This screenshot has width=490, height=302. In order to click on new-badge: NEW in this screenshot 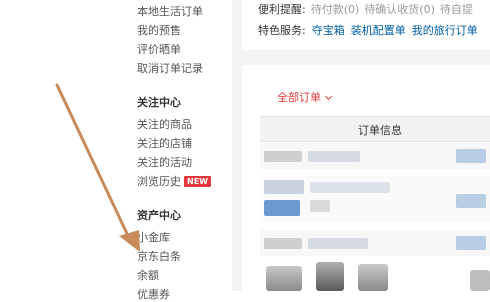, I will do `click(197, 181)`.